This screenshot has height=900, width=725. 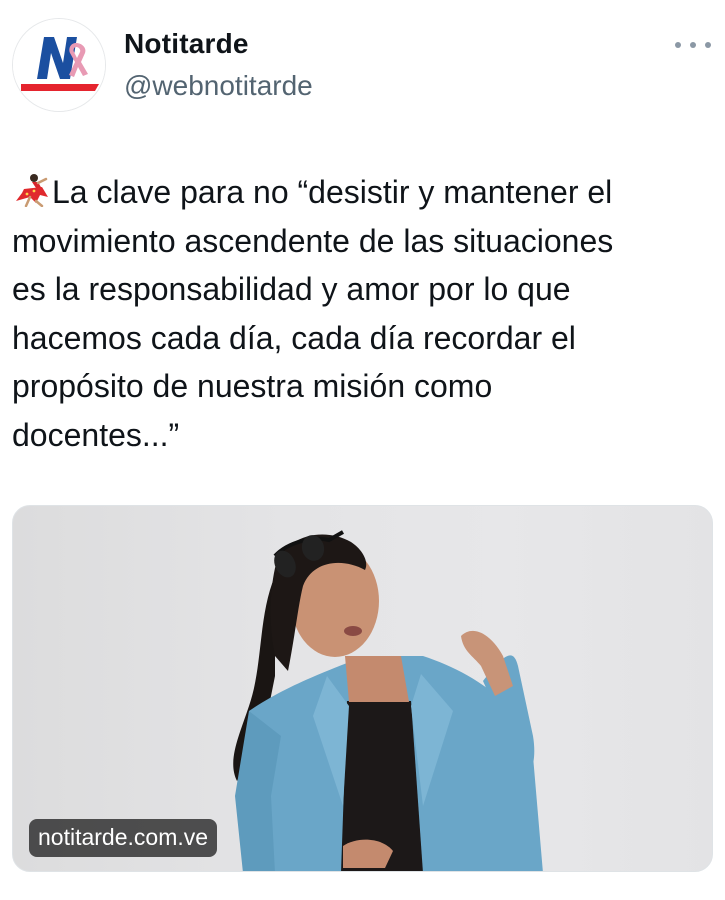 I want to click on link-domain-badge: notitarde.com.ve, so click(x=123, y=838).